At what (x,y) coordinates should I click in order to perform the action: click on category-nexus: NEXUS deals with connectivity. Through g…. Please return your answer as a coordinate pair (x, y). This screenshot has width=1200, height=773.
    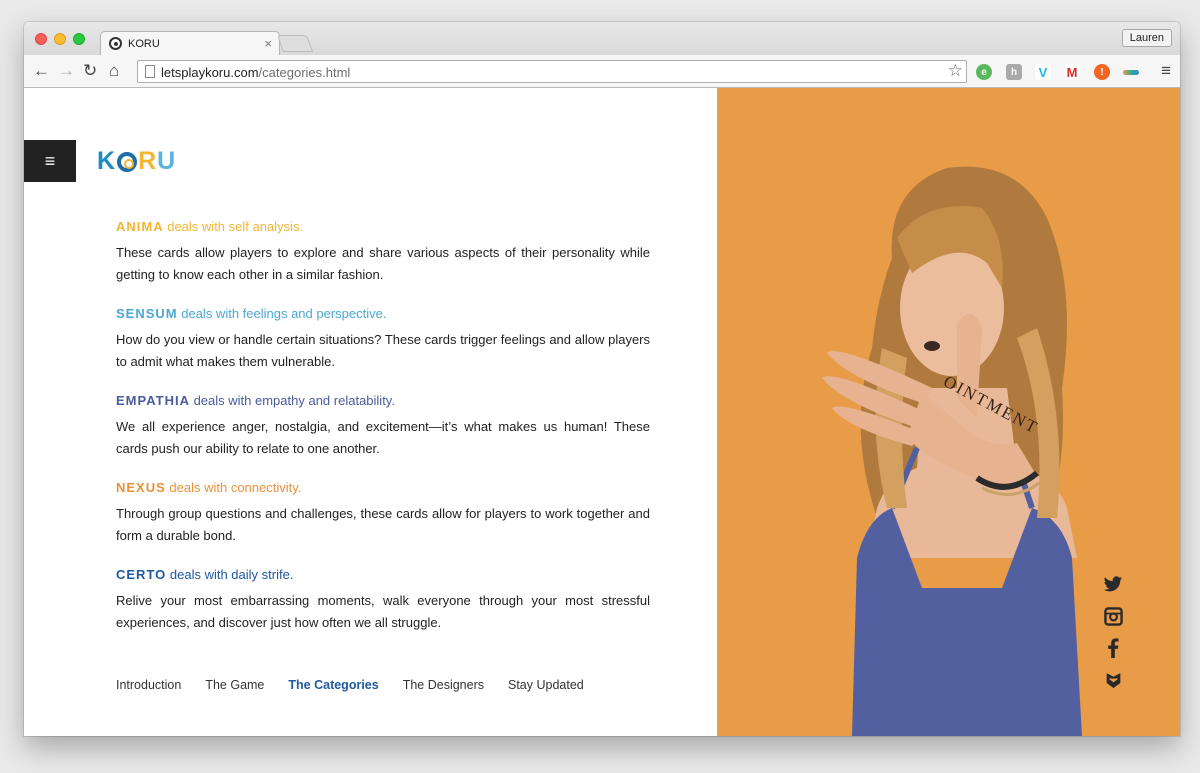
    Looking at the image, I should click on (383, 513).